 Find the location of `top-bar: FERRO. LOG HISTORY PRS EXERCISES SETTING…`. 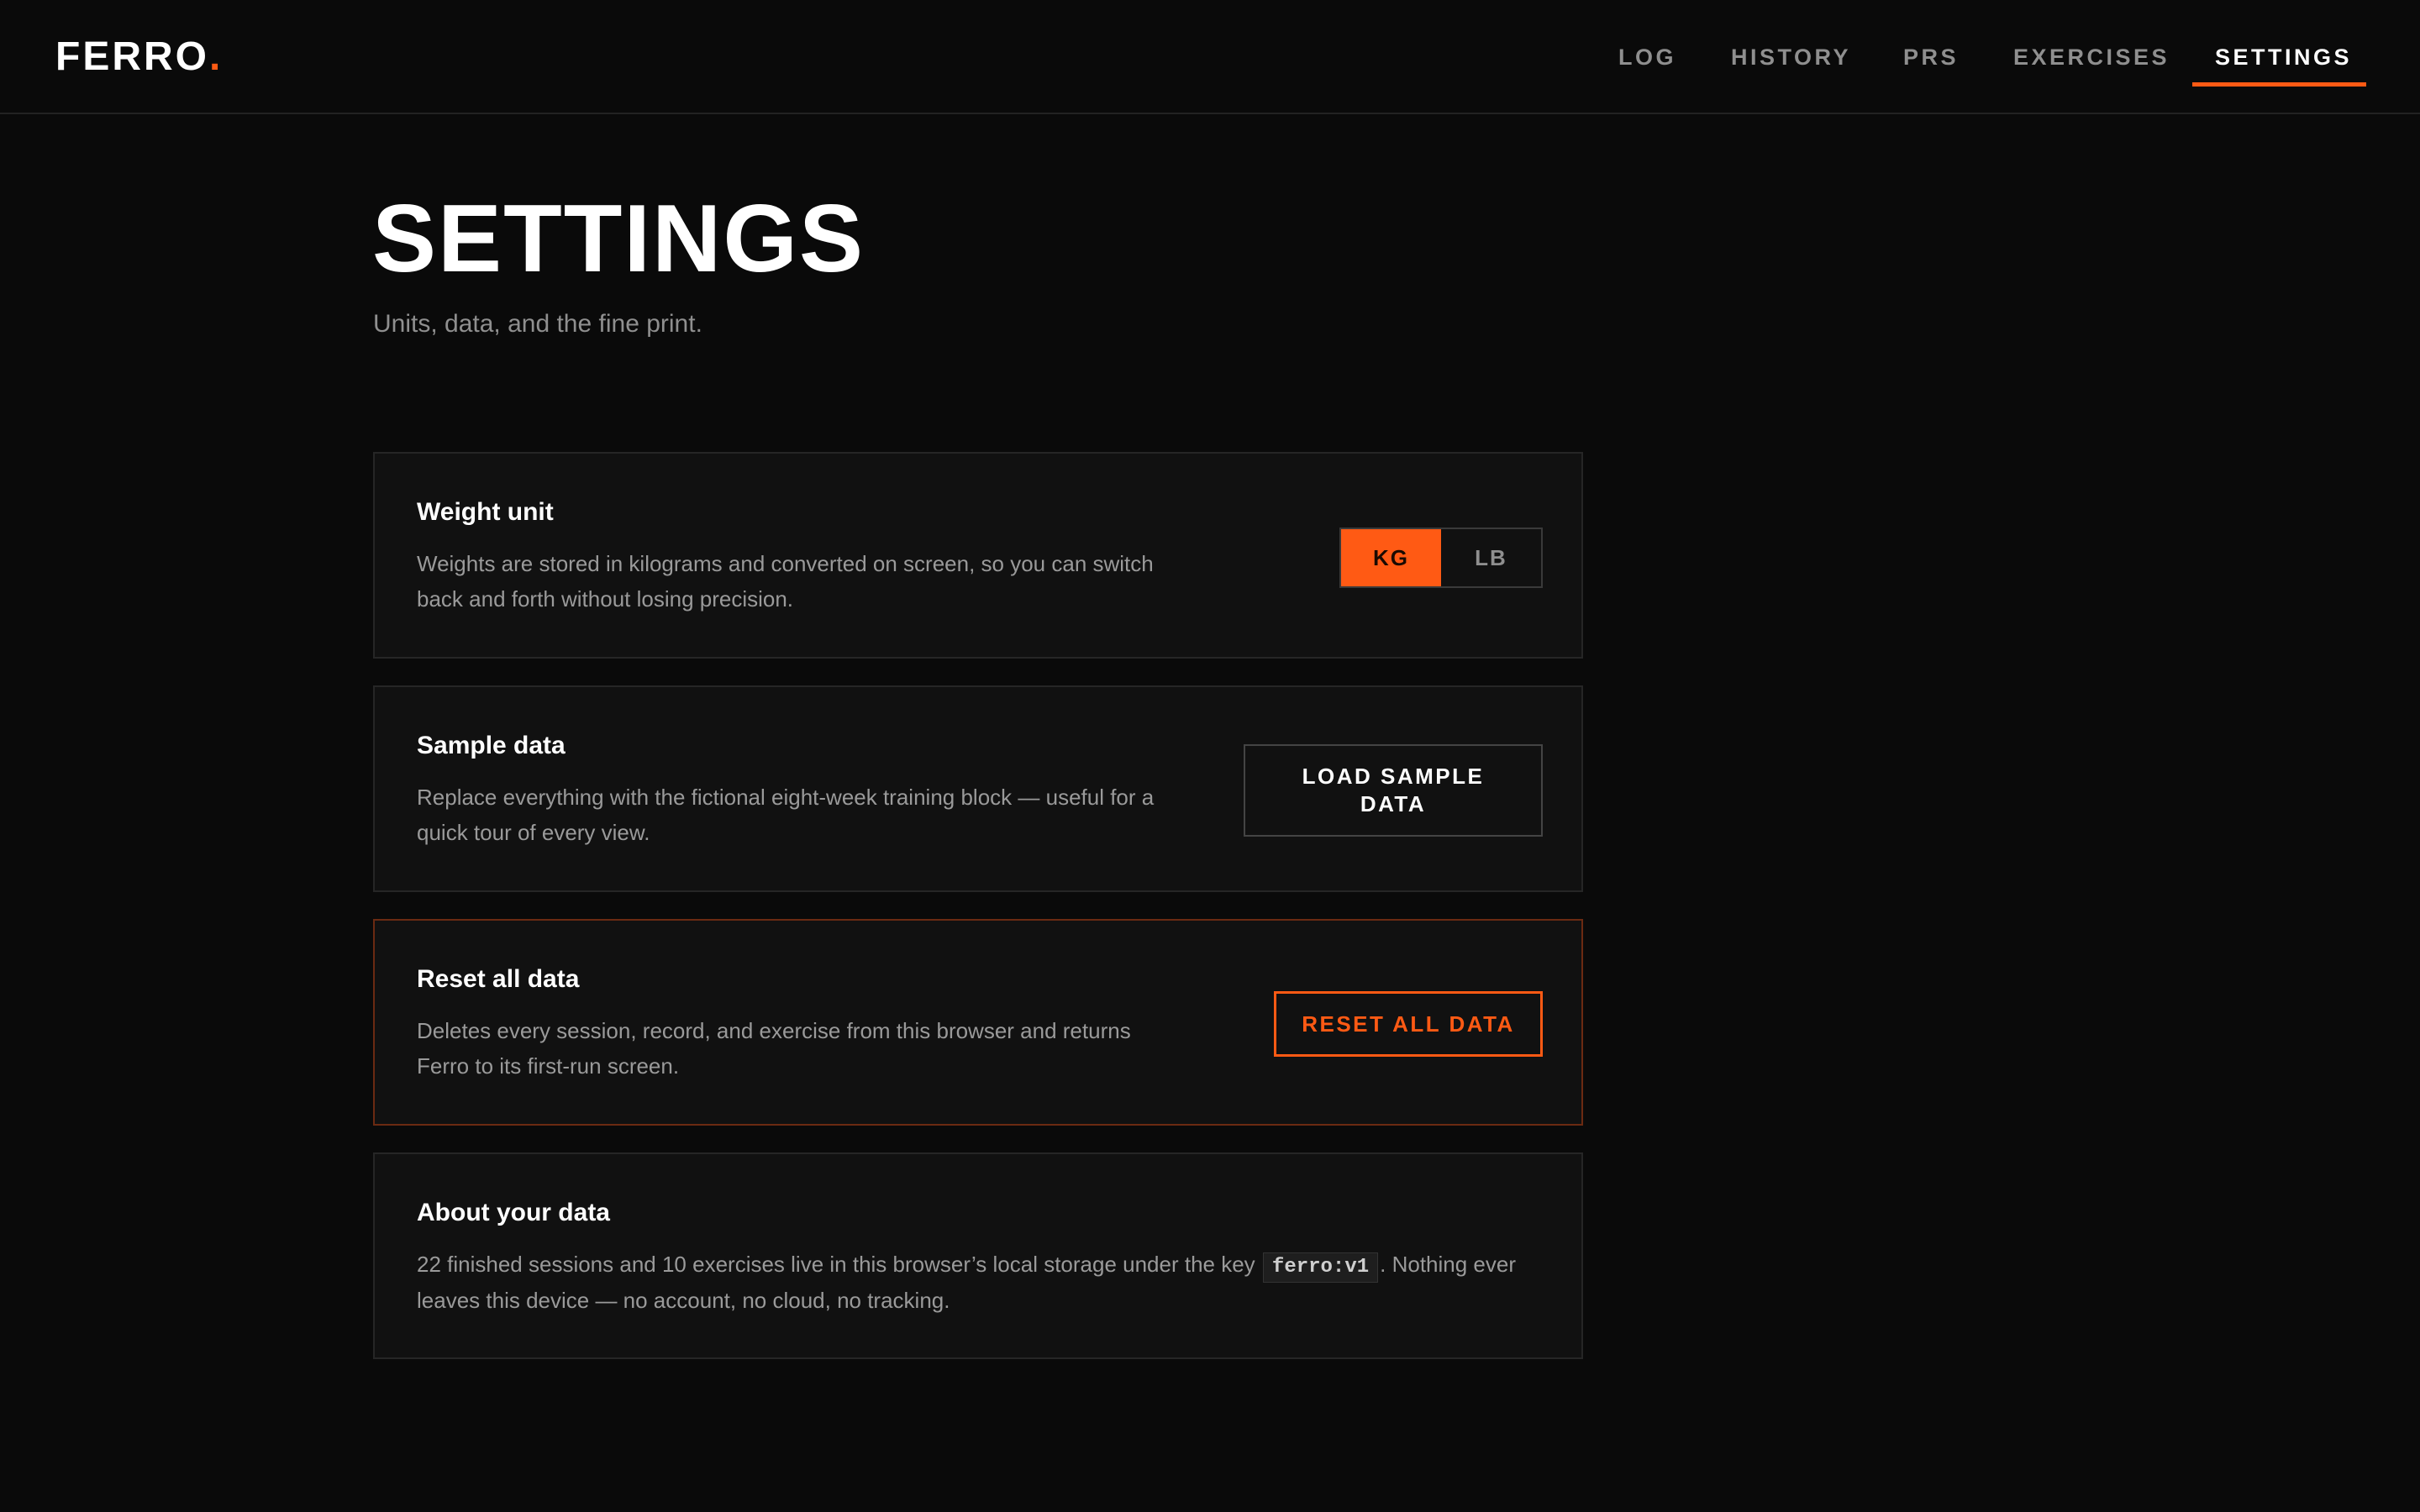

top-bar: FERRO. LOG HISTORY PRS EXERCISES SETTING… is located at coordinates (1210, 57).